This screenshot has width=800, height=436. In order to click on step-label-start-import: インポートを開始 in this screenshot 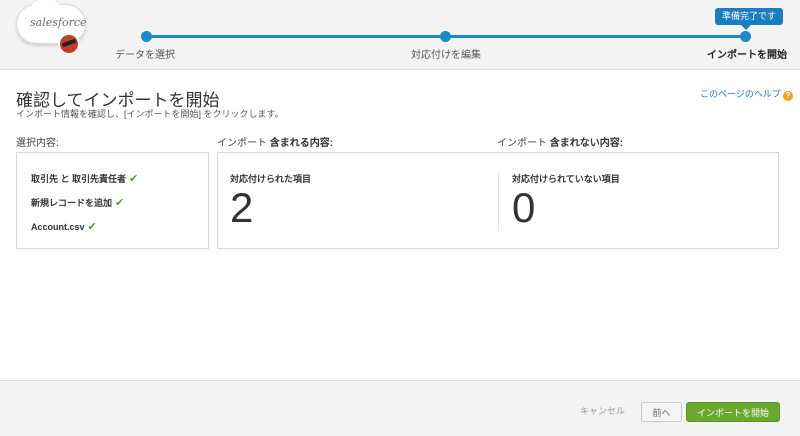, I will do `click(747, 55)`.